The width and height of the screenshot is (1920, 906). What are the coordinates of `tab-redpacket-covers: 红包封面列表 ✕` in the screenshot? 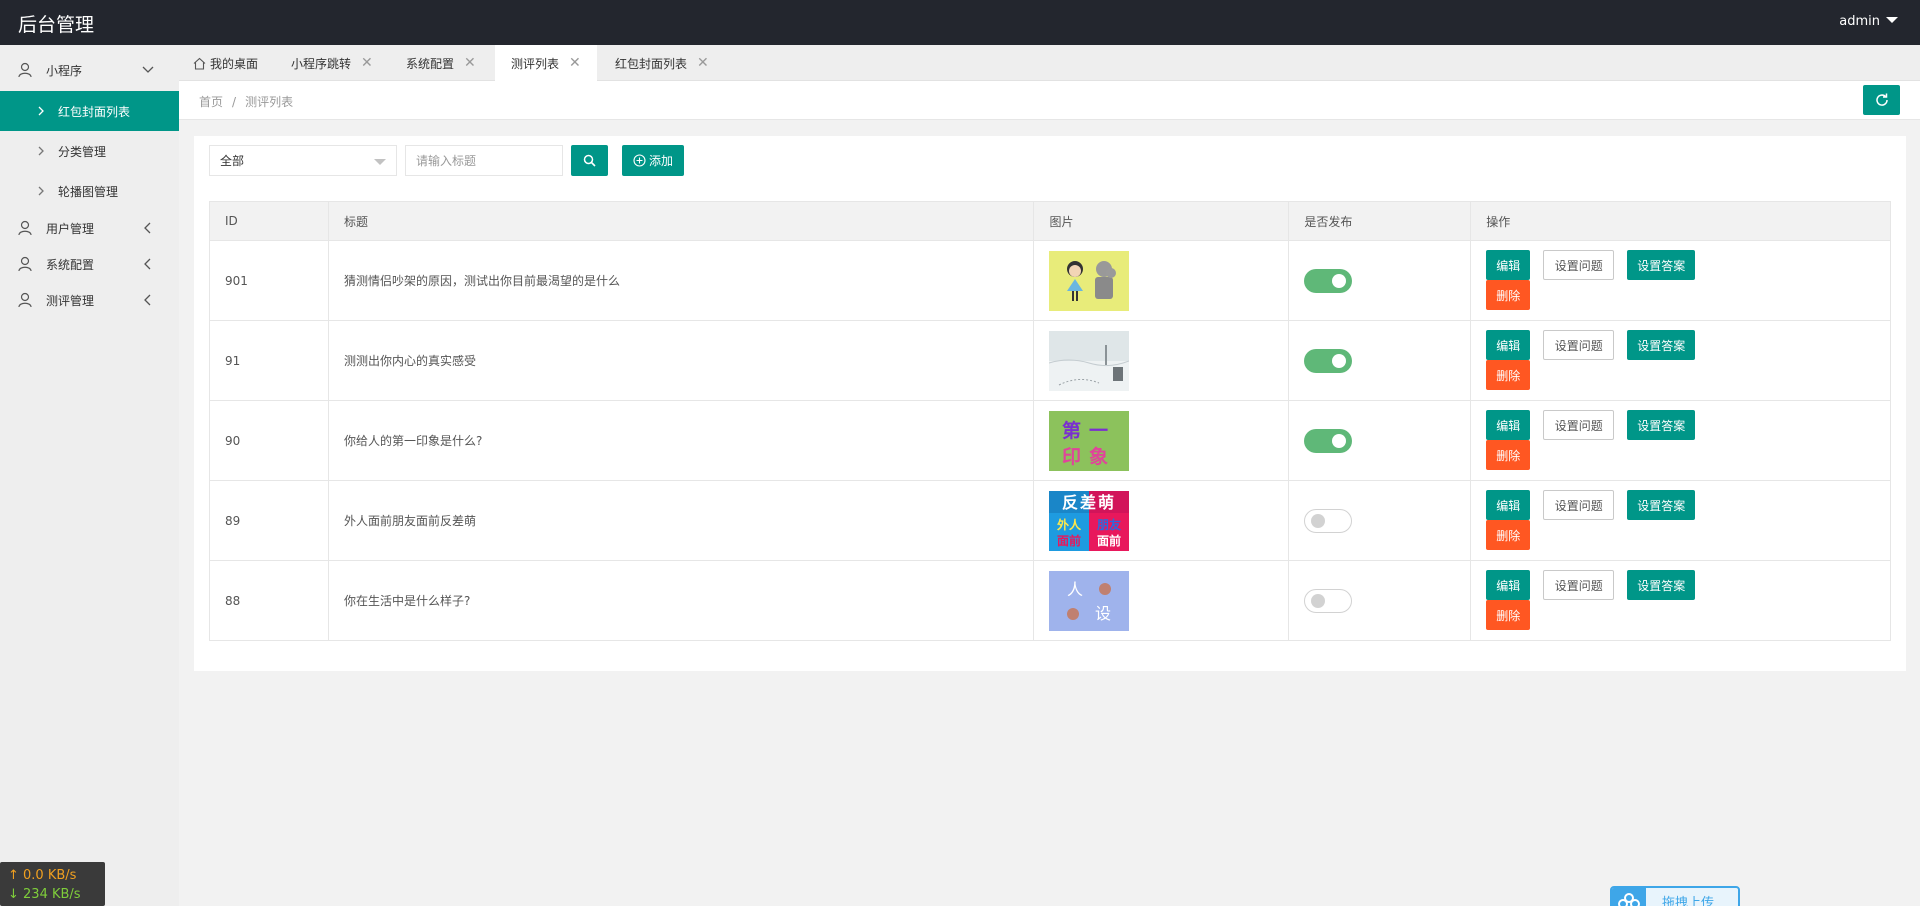 It's located at (662, 63).